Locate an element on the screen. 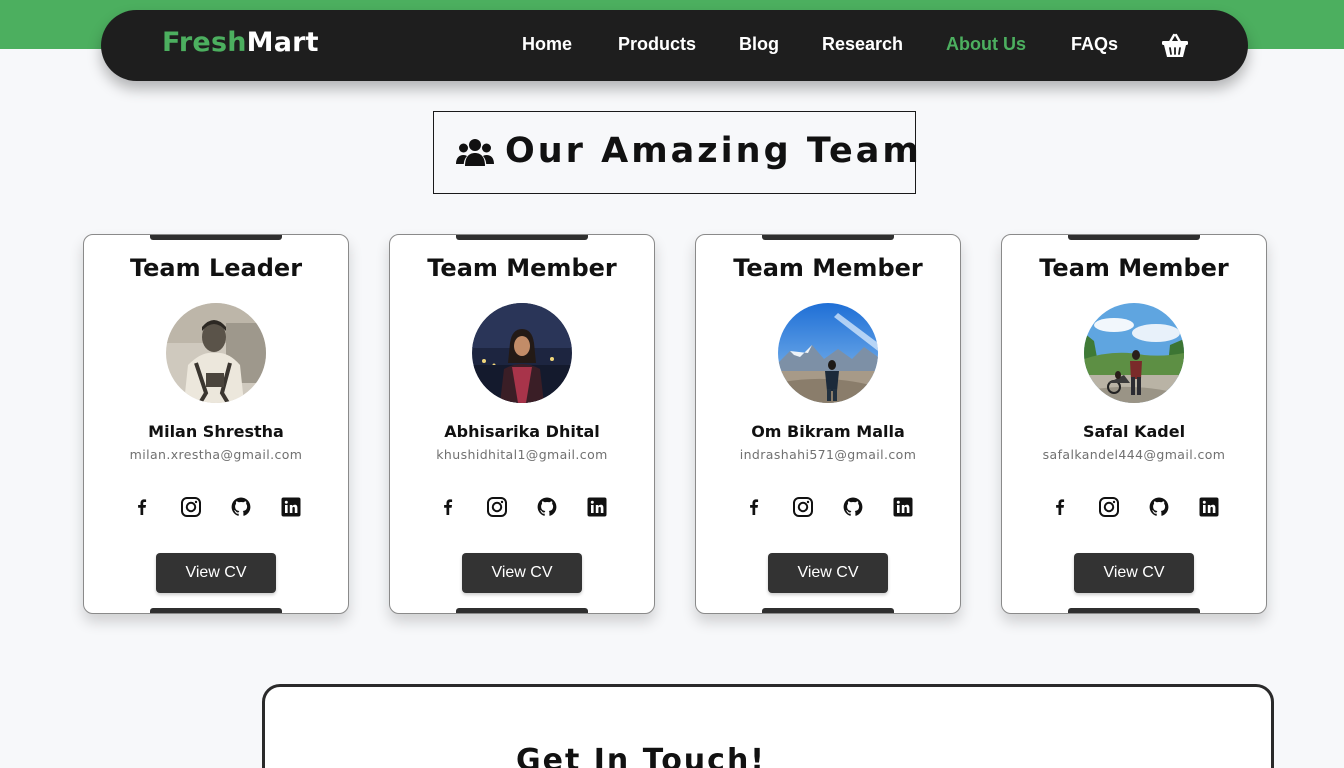  contact-title: Get In Touch! is located at coordinates (641, 755).